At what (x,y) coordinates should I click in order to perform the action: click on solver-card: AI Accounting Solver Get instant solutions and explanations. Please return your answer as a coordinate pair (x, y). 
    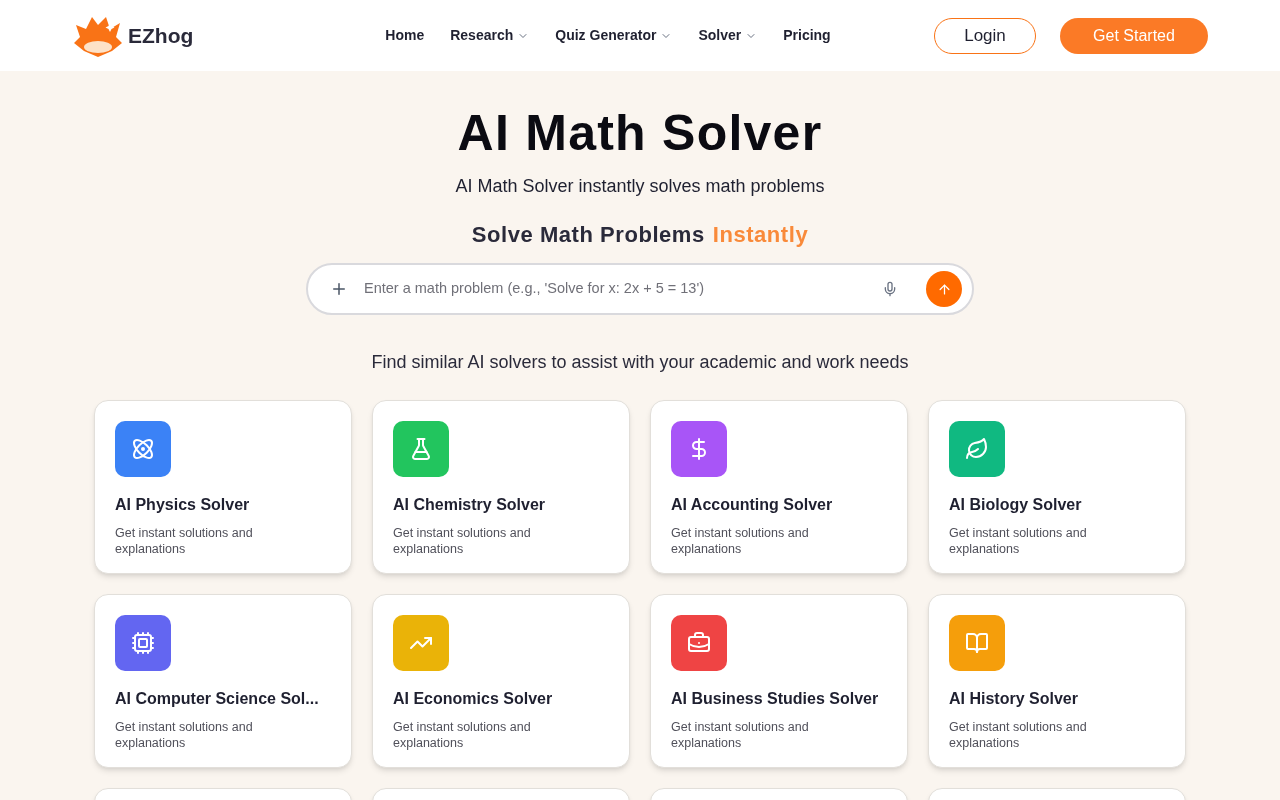
    Looking at the image, I should click on (779, 487).